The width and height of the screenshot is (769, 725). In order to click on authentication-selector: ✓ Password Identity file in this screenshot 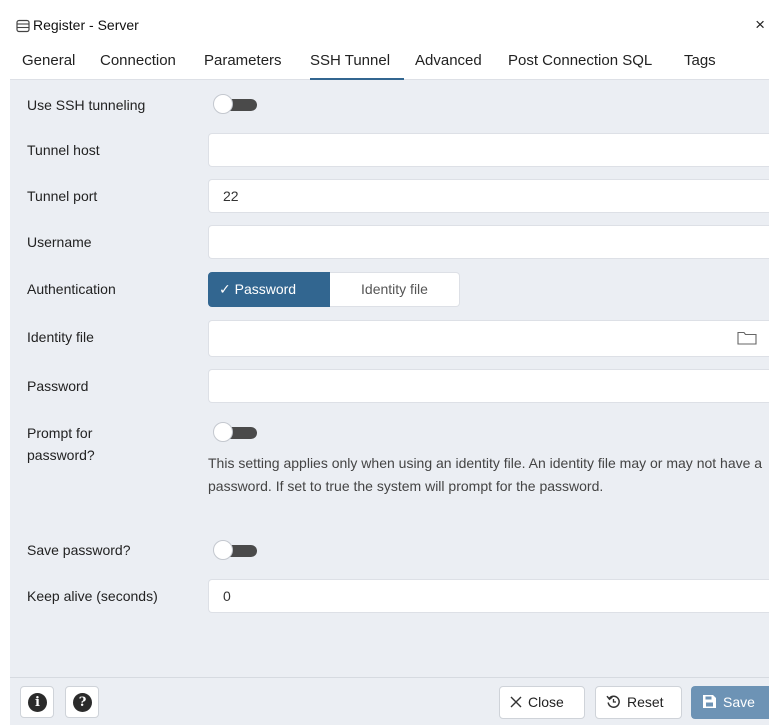, I will do `click(334, 289)`.